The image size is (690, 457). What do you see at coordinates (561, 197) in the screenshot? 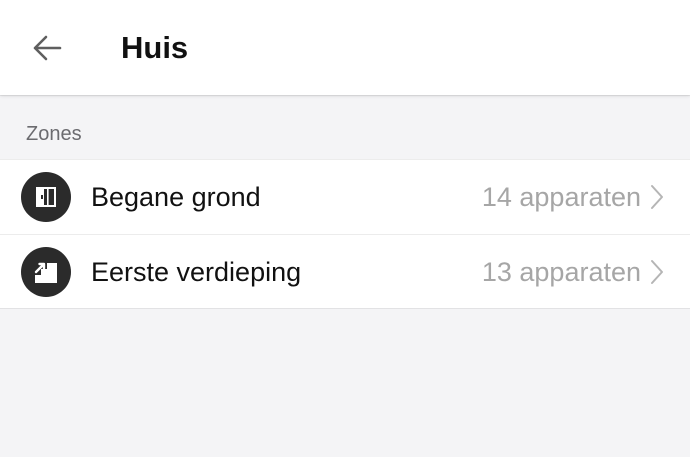
I see `zone-device-count: 14 apparaten` at bounding box center [561, 197].